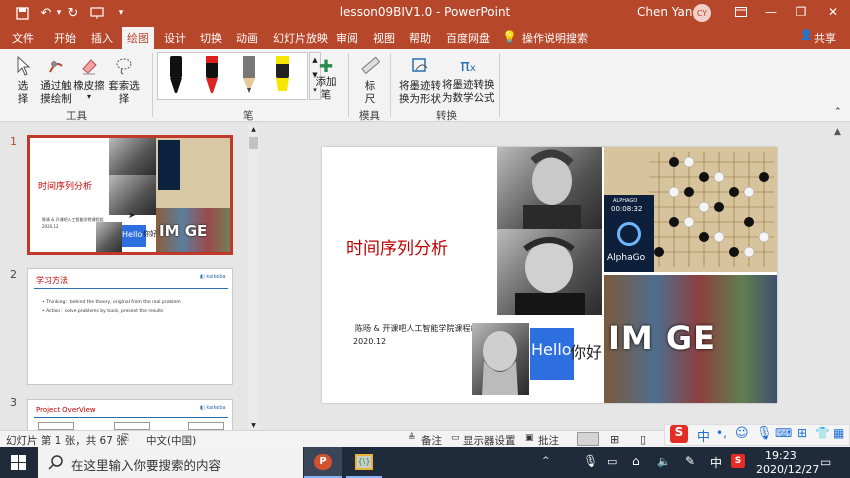 This screenshot has width=850, height=478. Describe the element at coordinates (588, 439) in the screenshot. I see `normal-view-icon` at that location.